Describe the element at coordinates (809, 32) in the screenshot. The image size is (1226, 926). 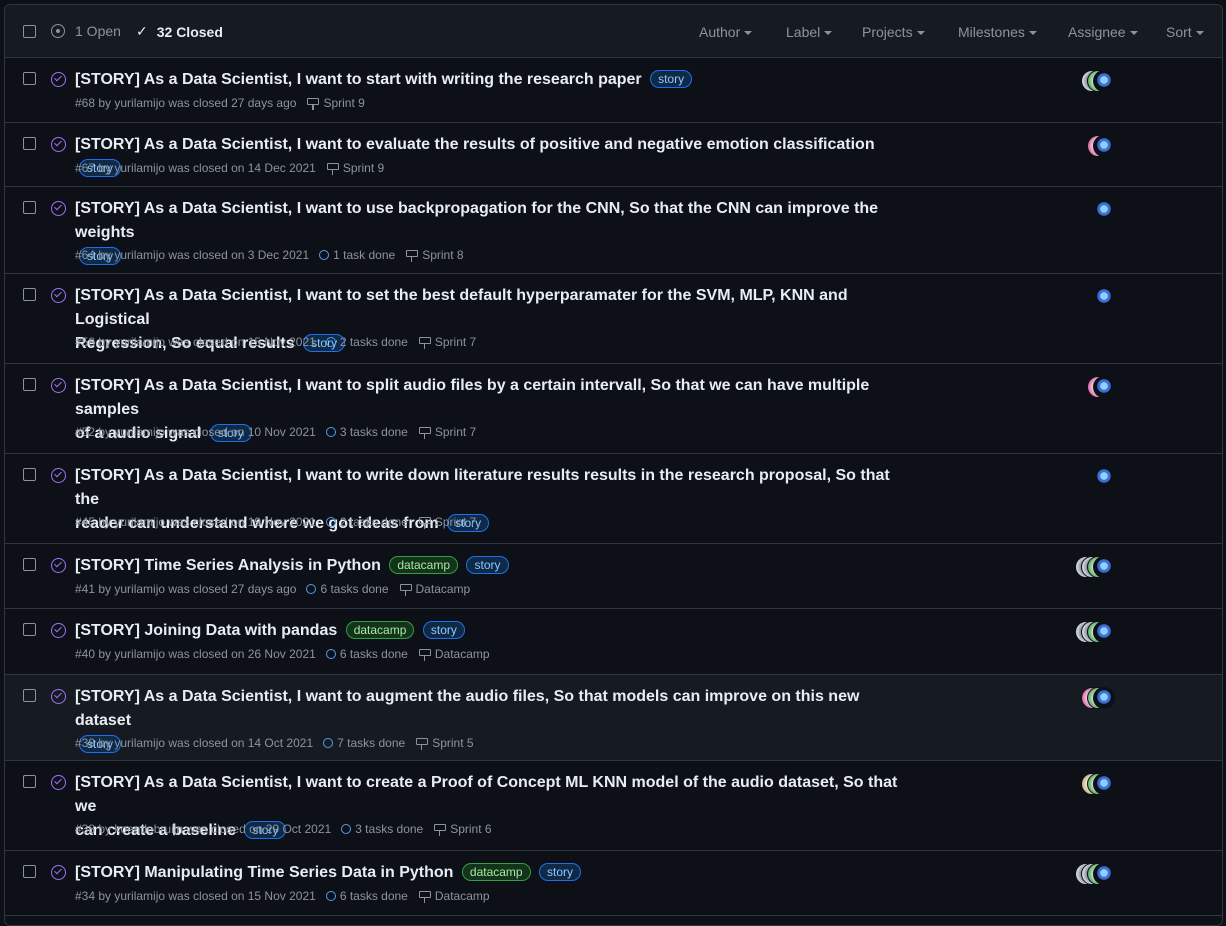
I see `label-filter: Label` at that location.